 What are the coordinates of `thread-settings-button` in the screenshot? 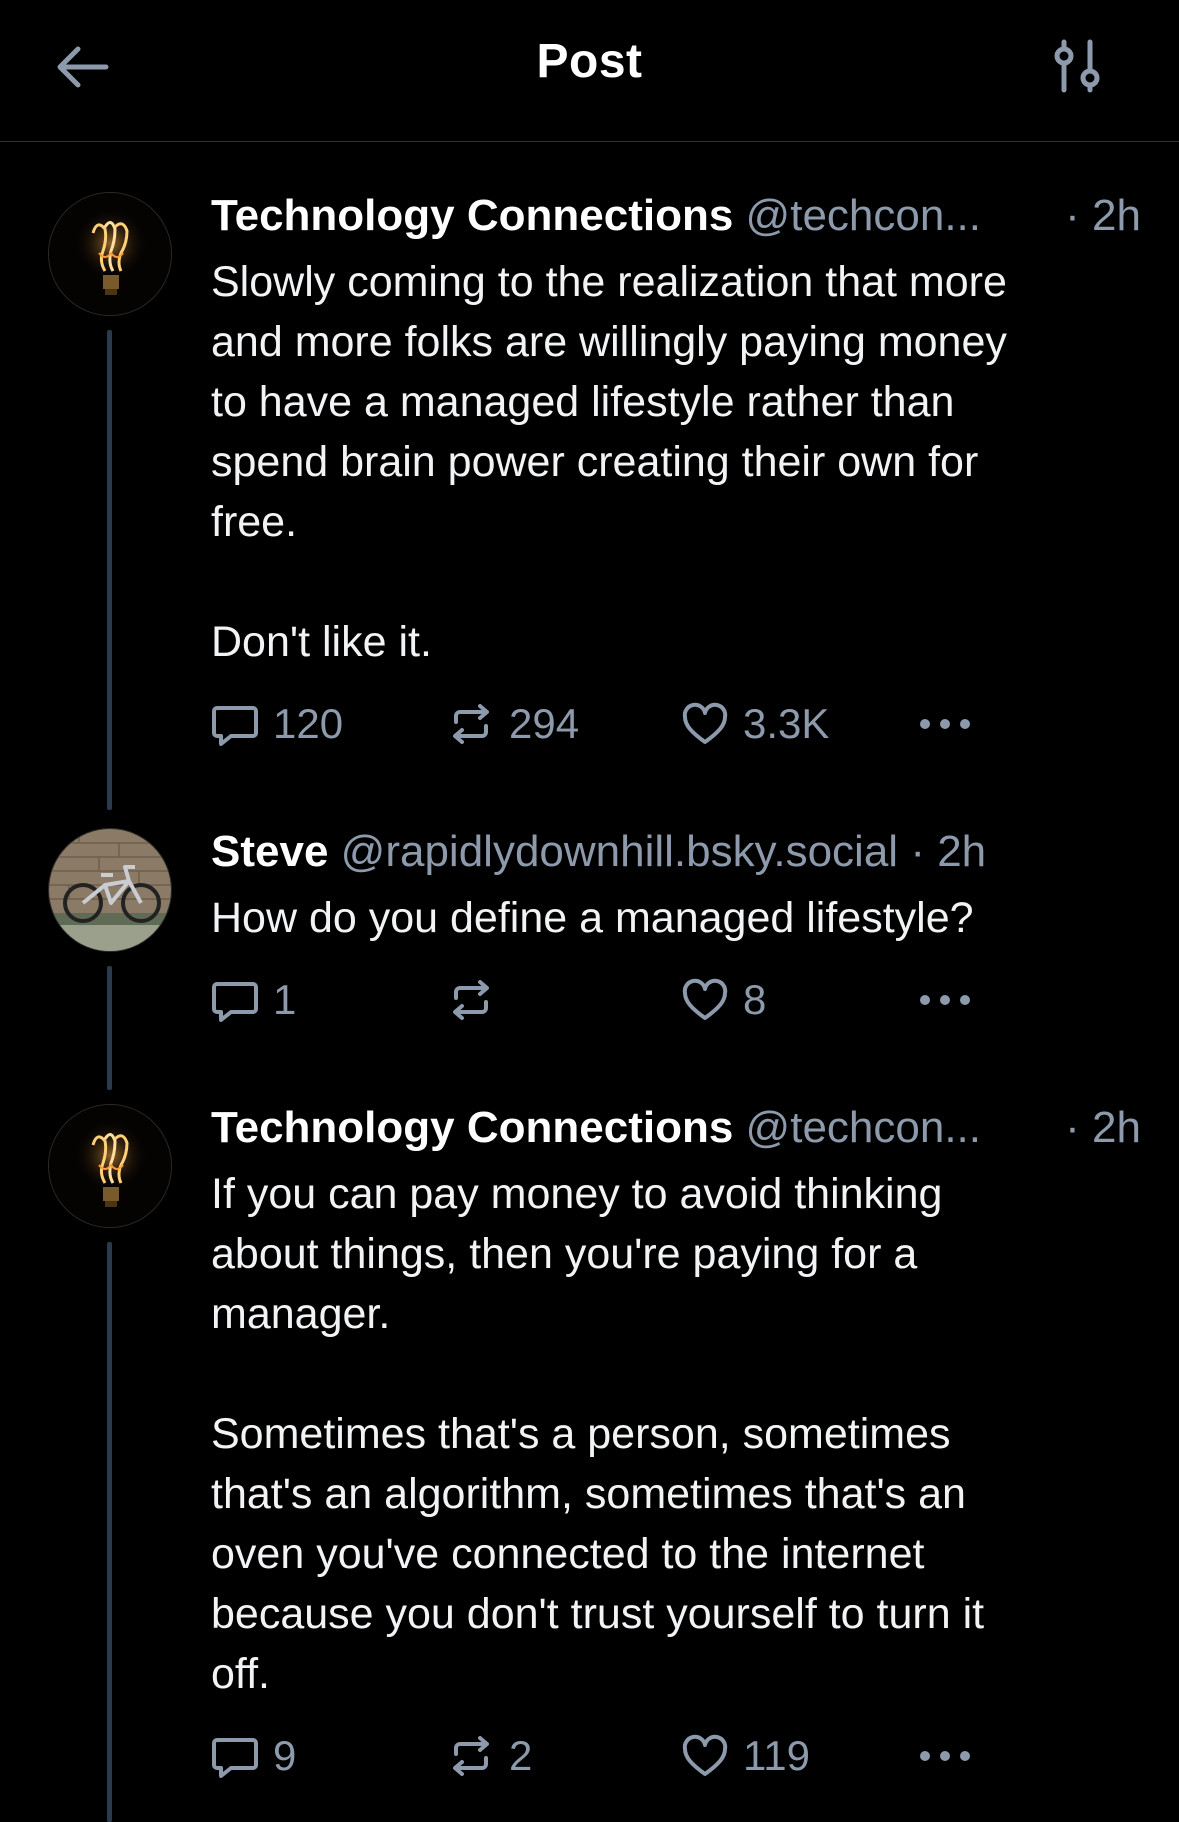 It's located at (1078, 67).